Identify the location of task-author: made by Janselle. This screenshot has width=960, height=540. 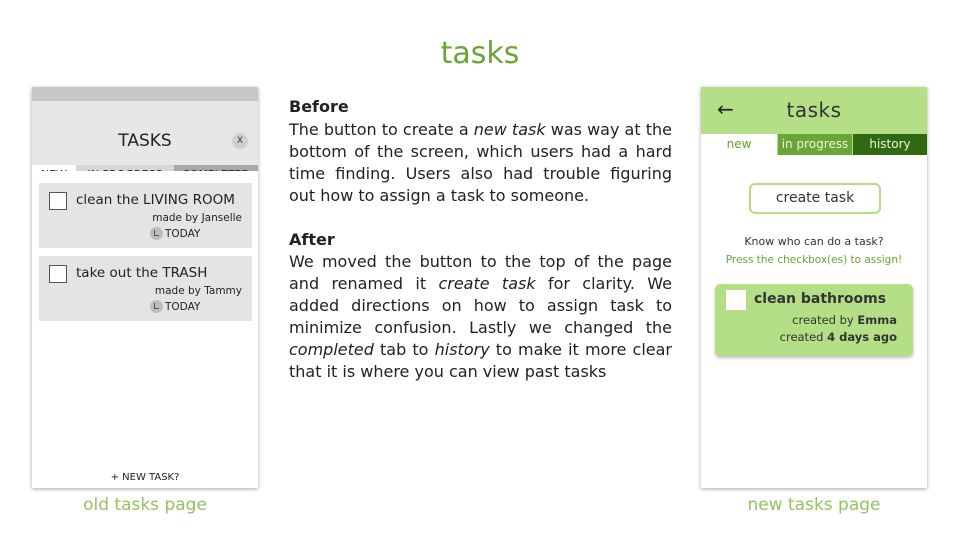
(197, 218).